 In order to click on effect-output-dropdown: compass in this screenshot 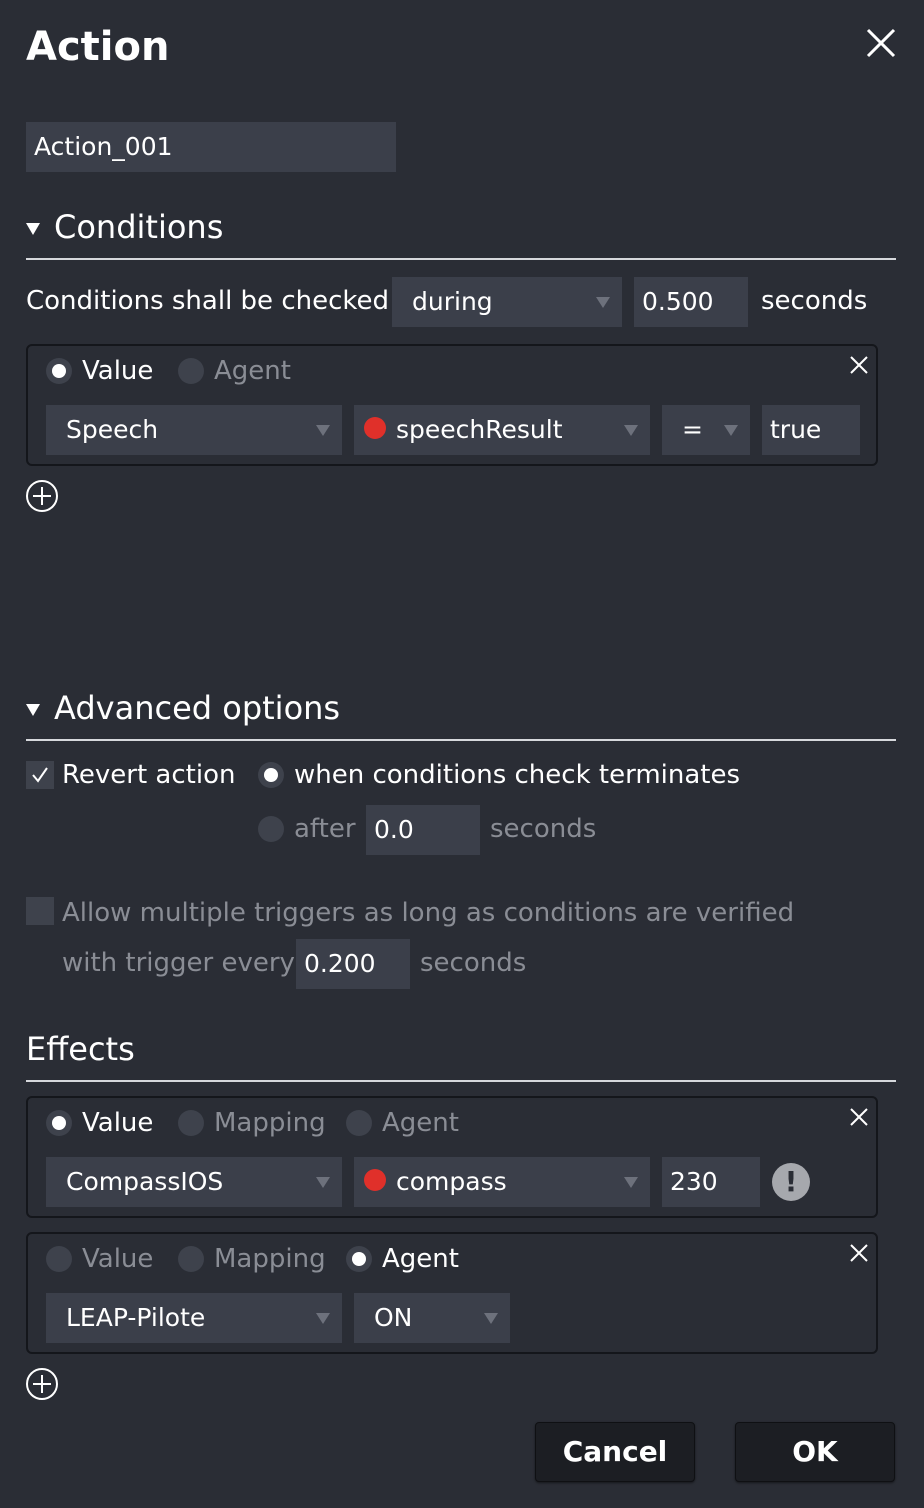, I will do `click(502, 1182)`.